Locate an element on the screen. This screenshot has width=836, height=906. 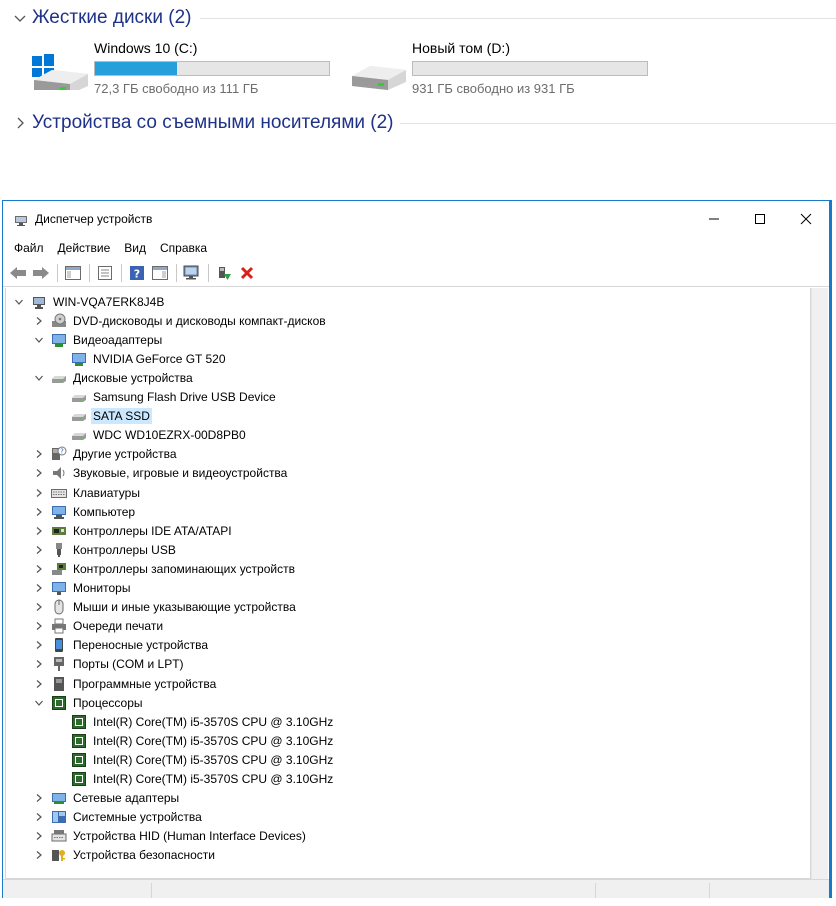
properties-button is located at coordinates (105, 273).